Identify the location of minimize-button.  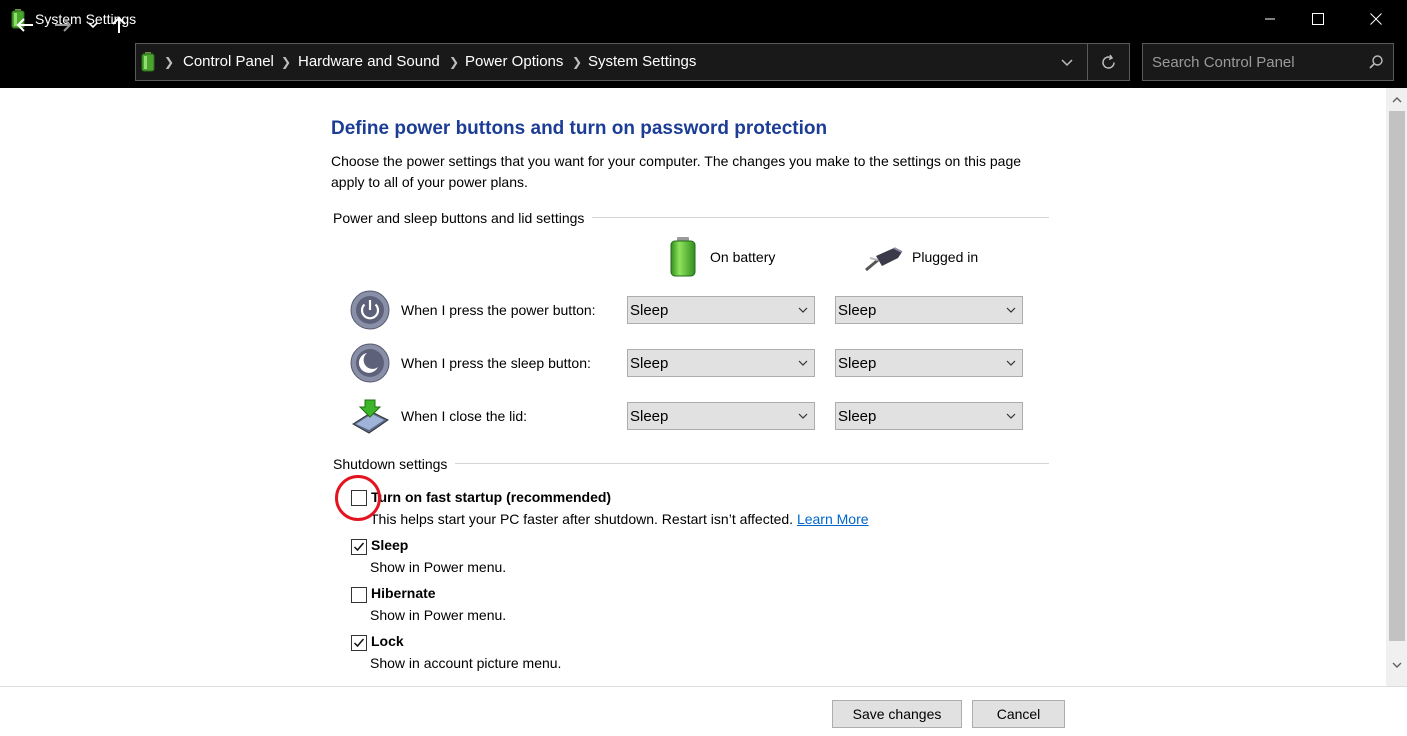
(1270, 19).